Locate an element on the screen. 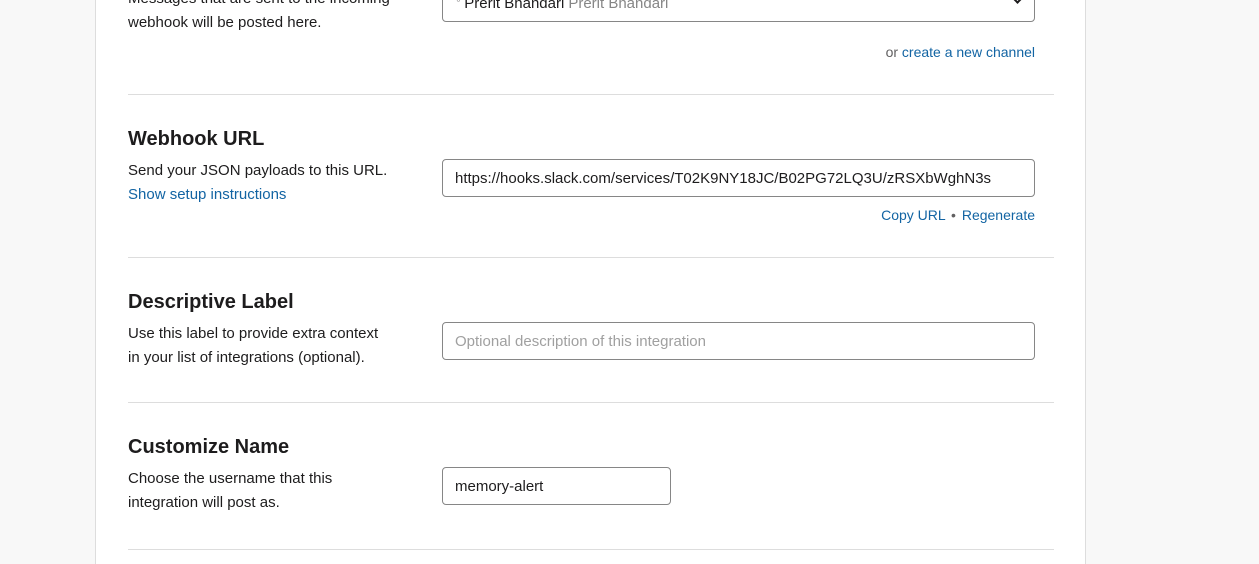  or-text: or is located at coordinates (892, 52).